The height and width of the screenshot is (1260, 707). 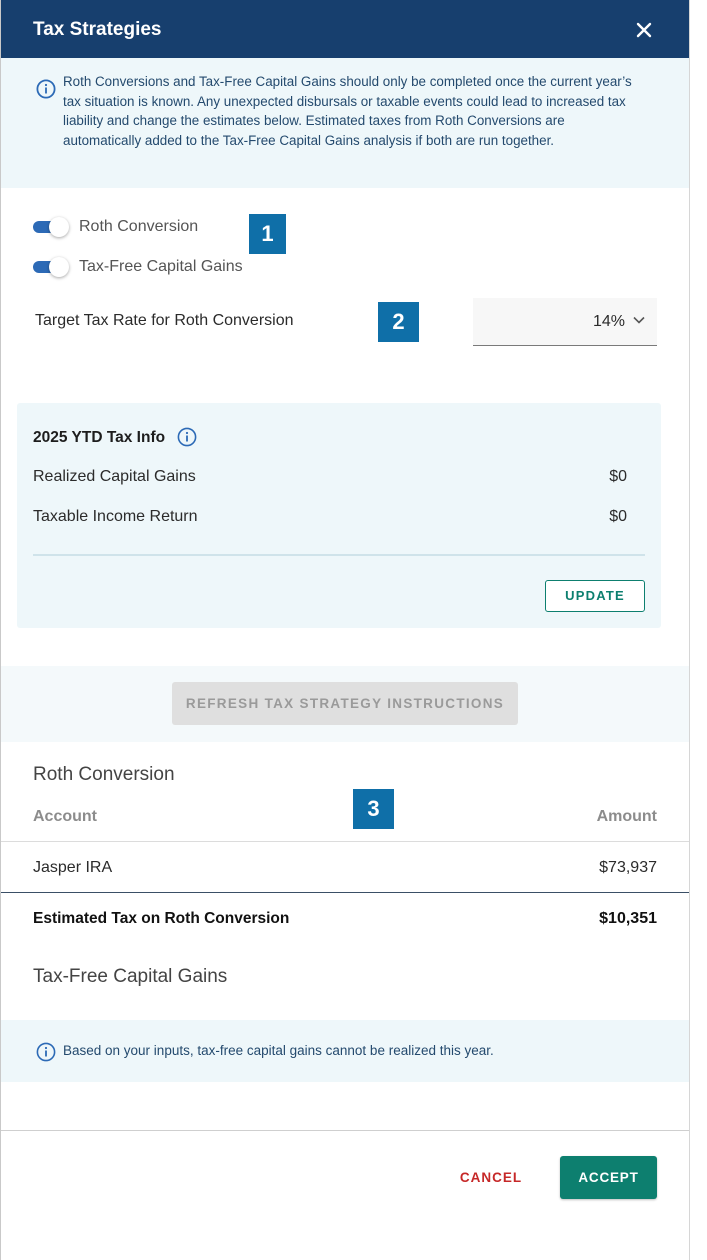 What do you see at coordinates (267, 234) in the screenshot?
I see `callout-badge-1: 1` at bounding box center [267, 234].